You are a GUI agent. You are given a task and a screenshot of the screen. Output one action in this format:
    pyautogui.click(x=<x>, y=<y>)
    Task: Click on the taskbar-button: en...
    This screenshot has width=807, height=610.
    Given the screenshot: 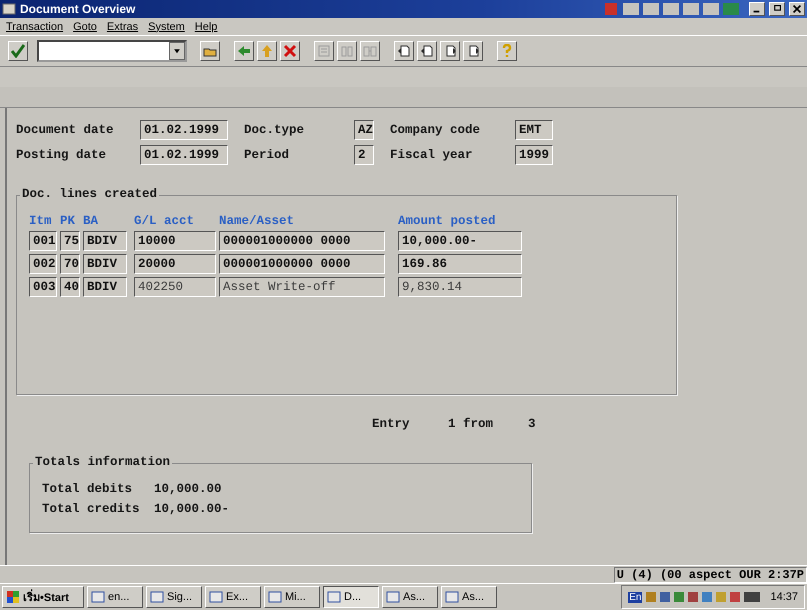 What is the action you would take?
    pyautogui.click(x=115, y=597)
    